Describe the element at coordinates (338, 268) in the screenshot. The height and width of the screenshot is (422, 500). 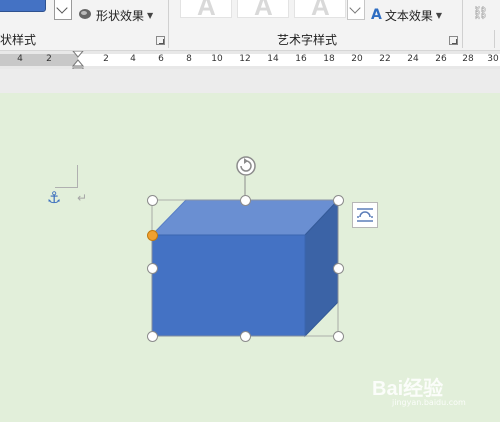
I see `resize-handle-right` at that location.